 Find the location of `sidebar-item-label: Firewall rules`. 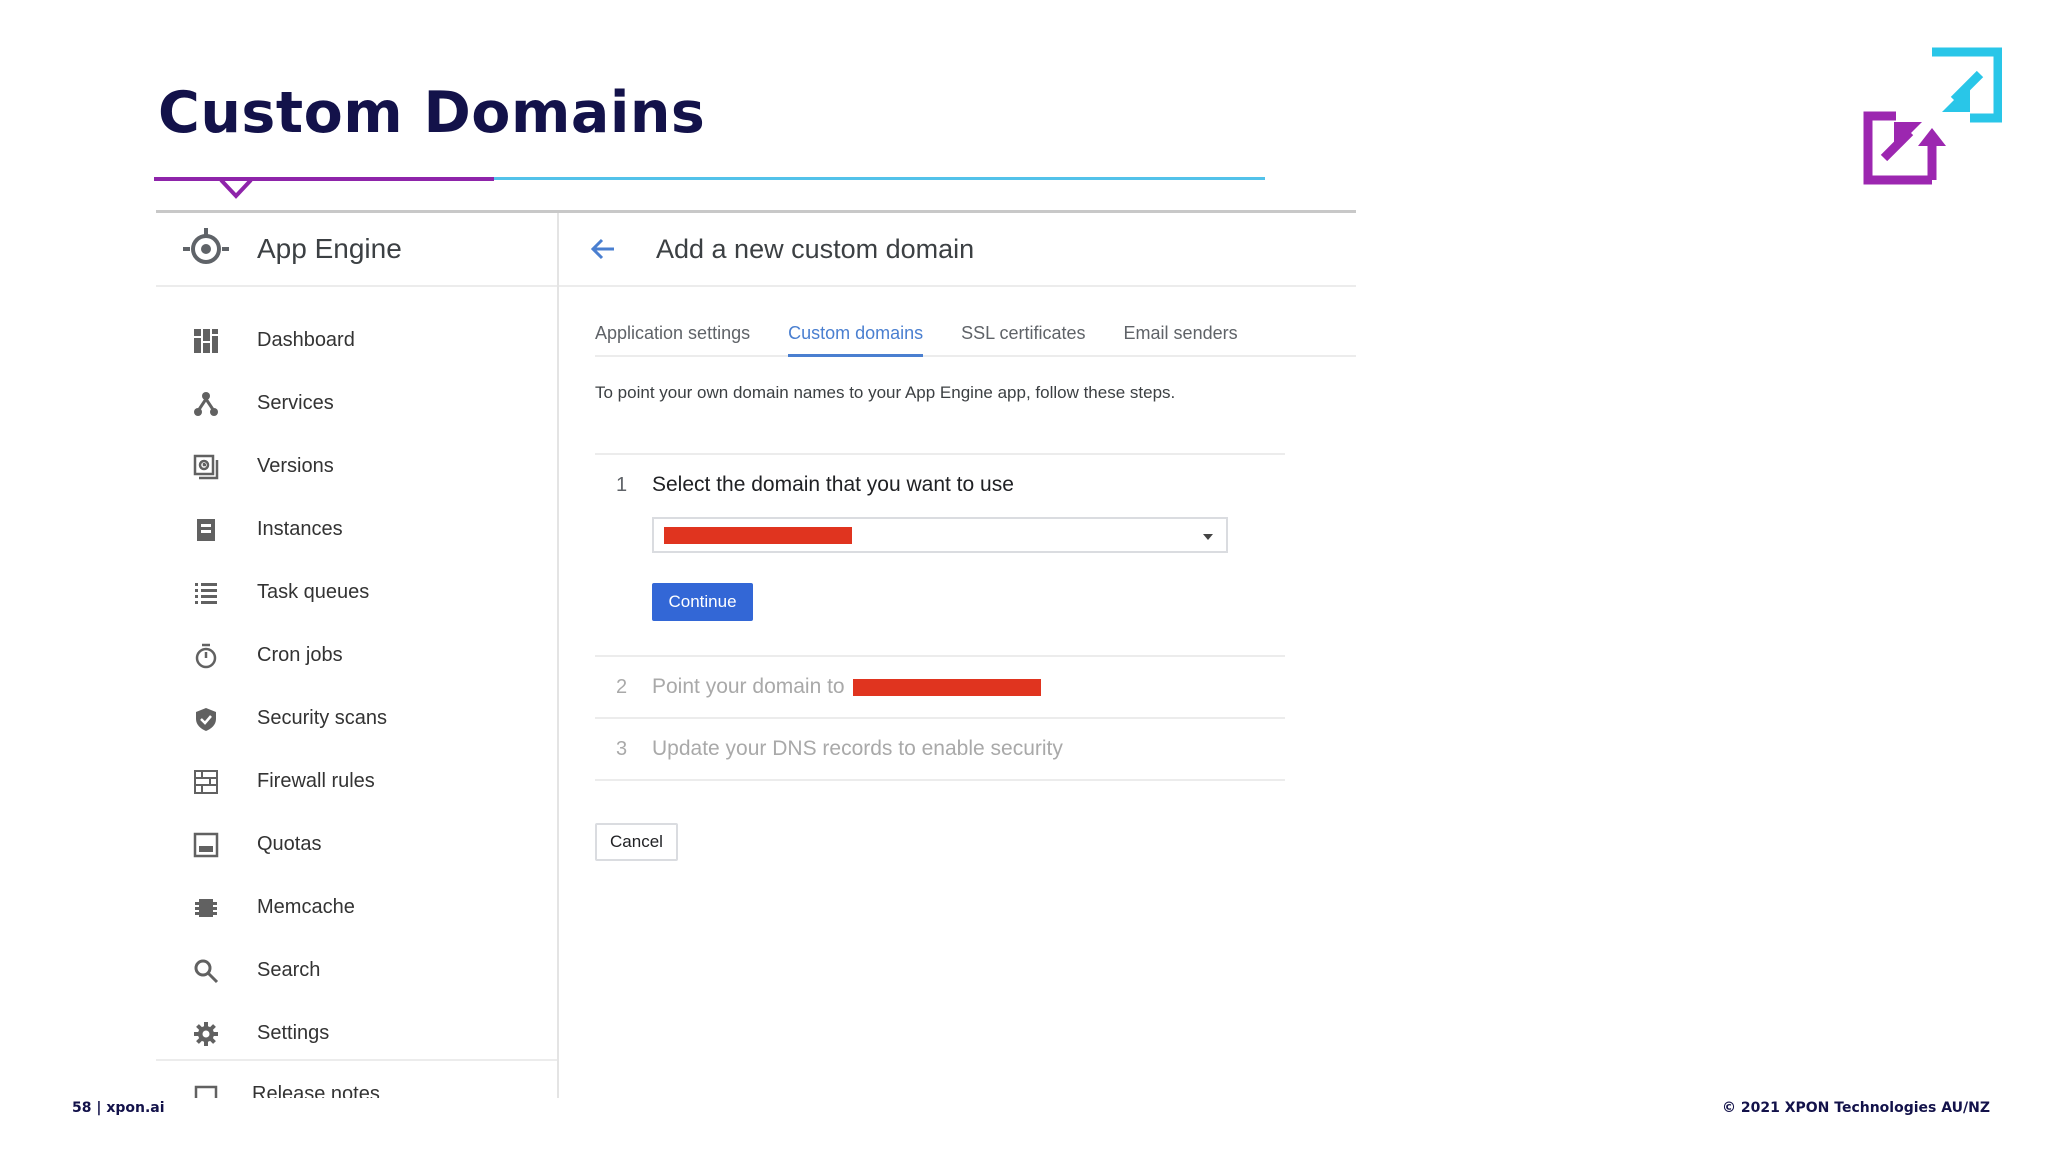

sidebar-item-label: Firewall rules is located at coordinates (316, 781).